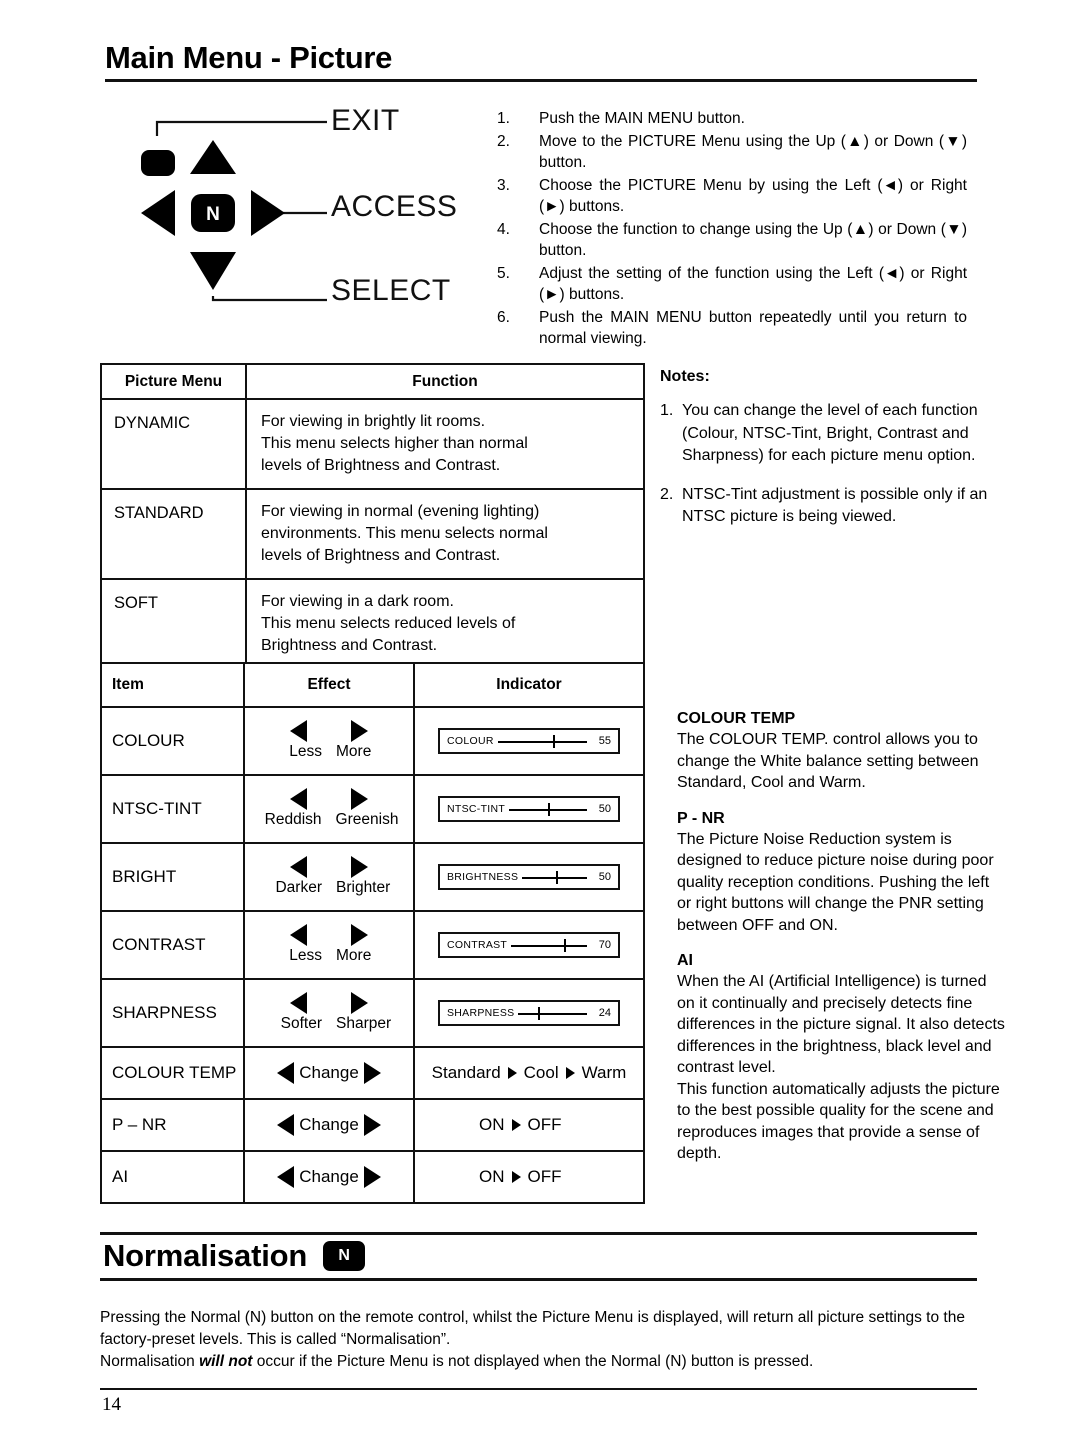 The image size is (1080, 1430). Describe the element at coordinates (329, 1024) in the screenshot. I see `effect-words: Softer Sharper` at that location.